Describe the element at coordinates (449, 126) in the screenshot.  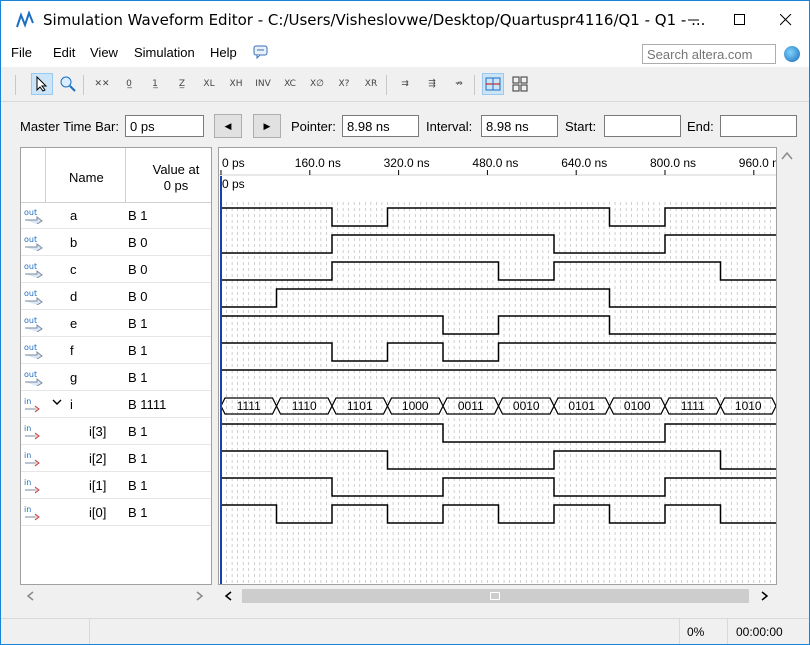
I see `interval-label: Interval:` at that location.